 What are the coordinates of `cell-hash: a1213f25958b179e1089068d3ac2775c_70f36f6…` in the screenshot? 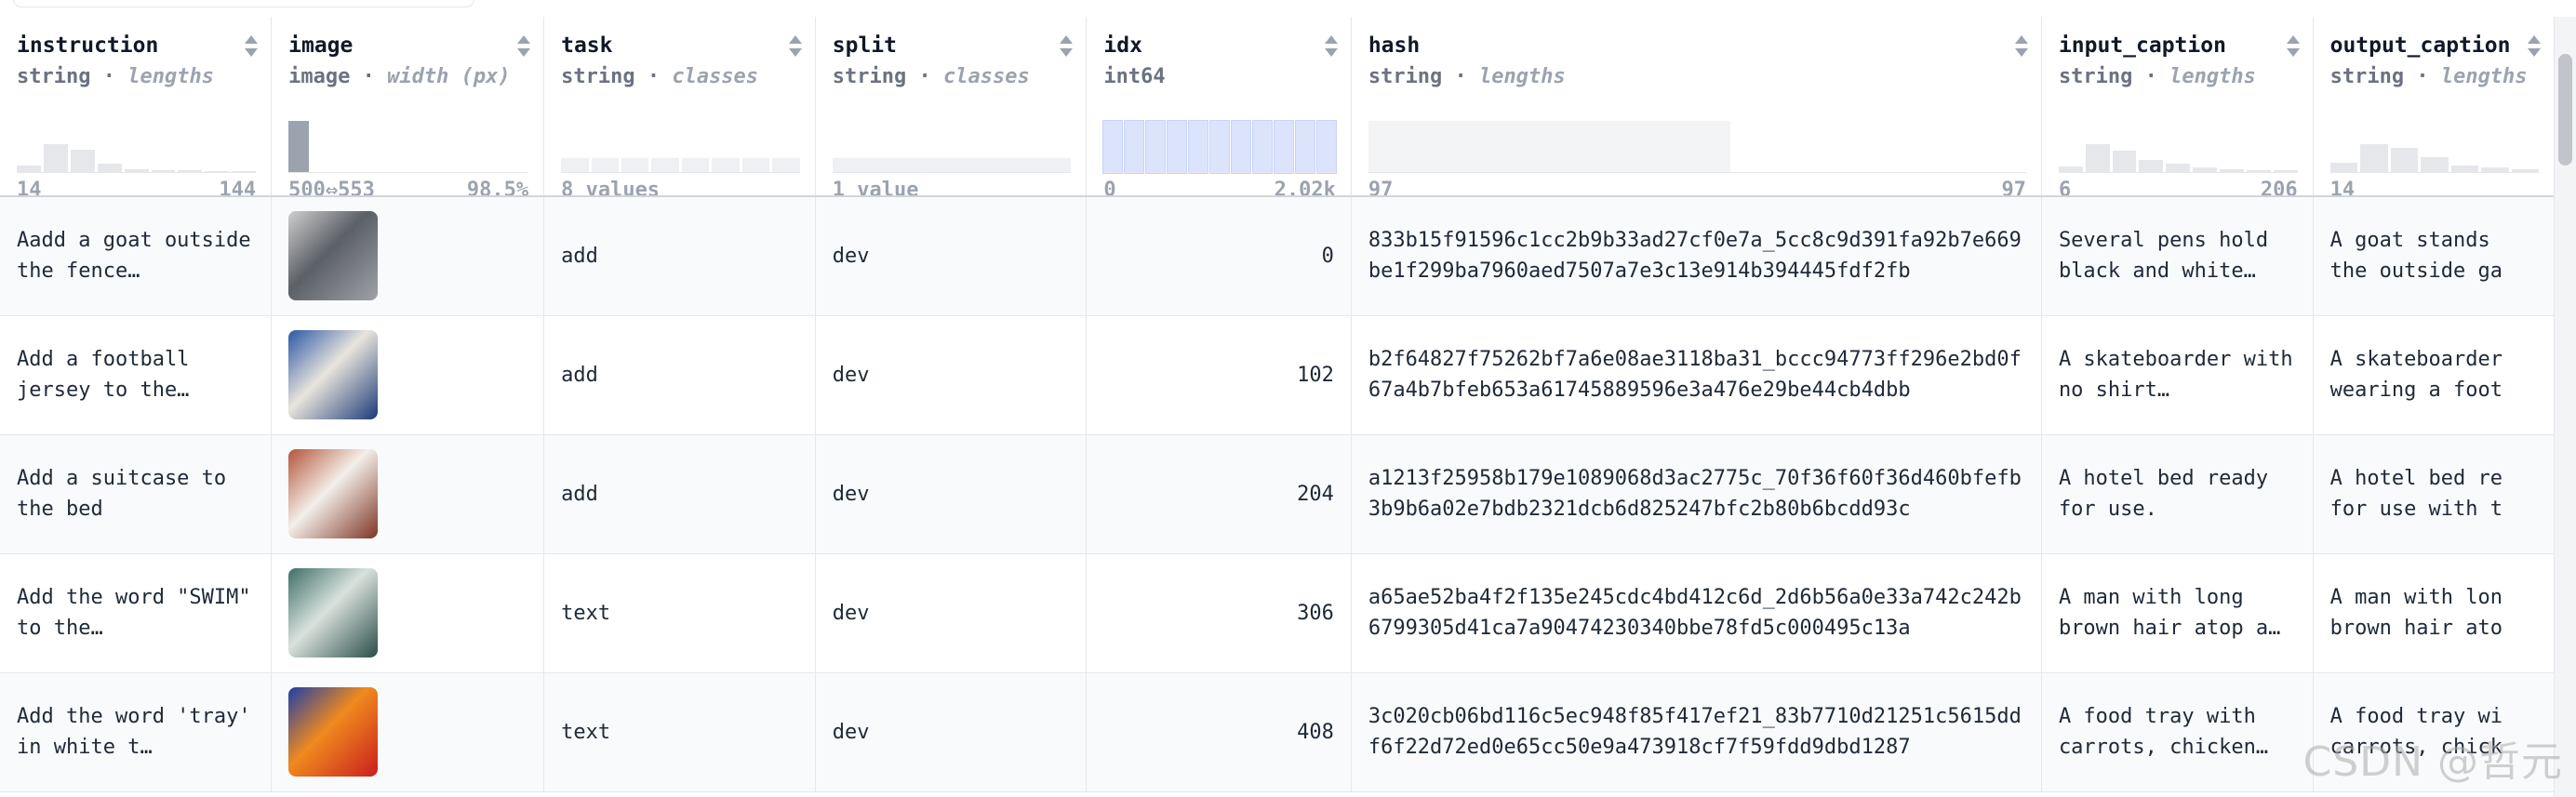 It's located at (1696, 494).